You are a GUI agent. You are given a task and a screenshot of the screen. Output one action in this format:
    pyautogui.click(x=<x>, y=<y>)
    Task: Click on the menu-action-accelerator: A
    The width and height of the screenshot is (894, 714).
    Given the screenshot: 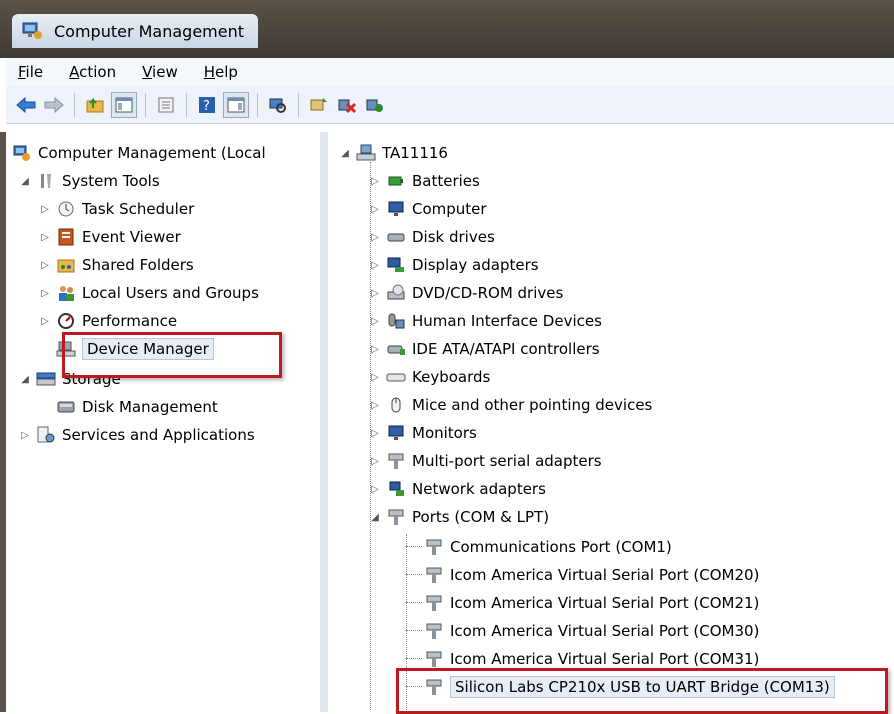 What is the action you would take?
    pyautogui.click(x=74, y=72)
    